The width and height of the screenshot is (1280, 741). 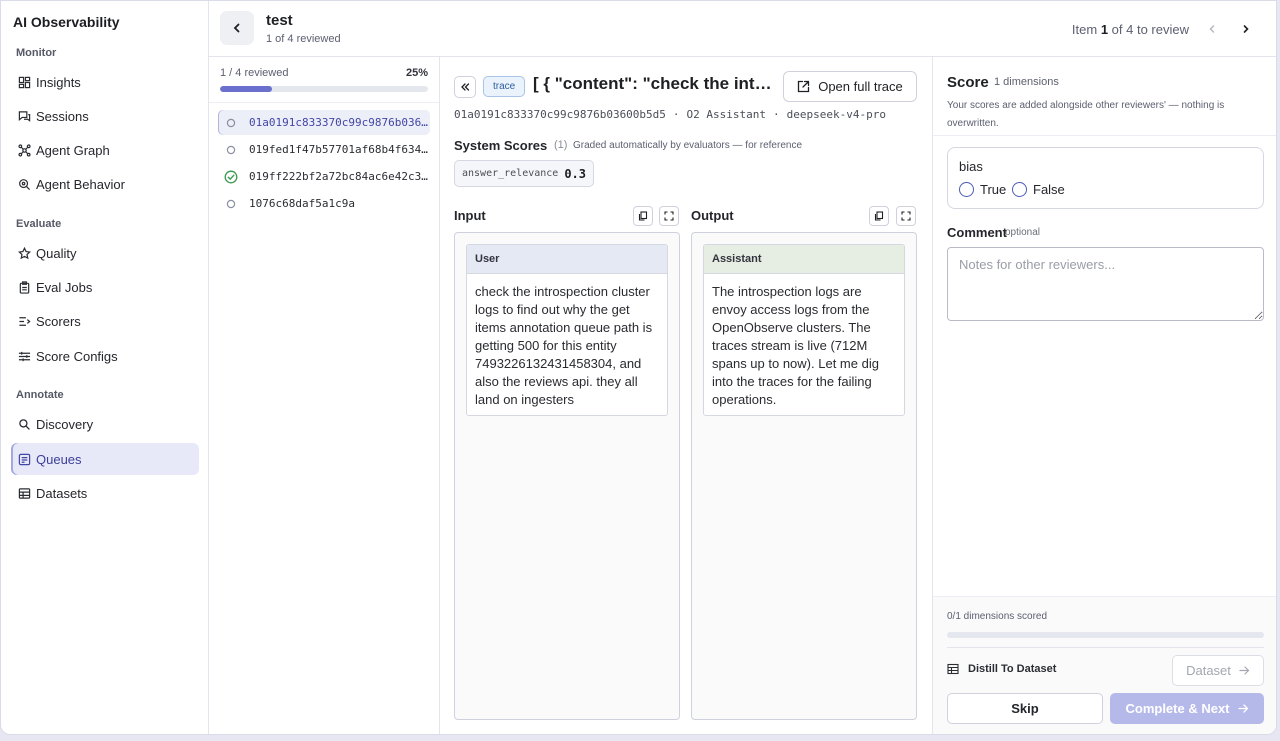 I want to click on arrow-right-icon, so click(x=1242, y=708).